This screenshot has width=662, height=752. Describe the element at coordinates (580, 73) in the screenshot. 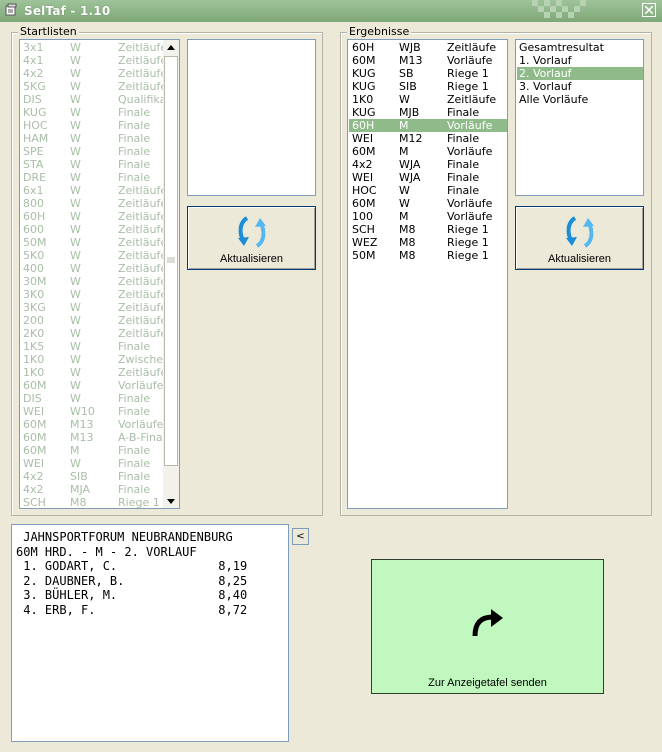

I see `run-item: 2. Vorlauf` at that location.